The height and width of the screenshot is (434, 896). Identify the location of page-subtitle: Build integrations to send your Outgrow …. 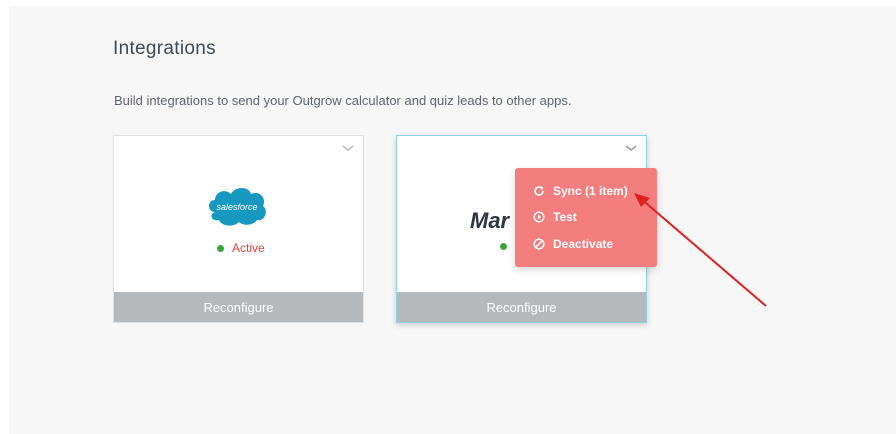
(343, 100).